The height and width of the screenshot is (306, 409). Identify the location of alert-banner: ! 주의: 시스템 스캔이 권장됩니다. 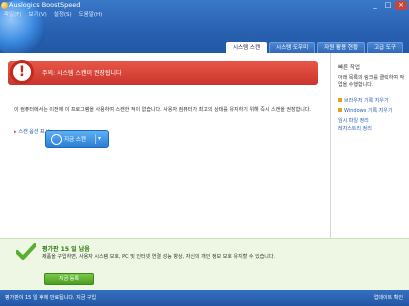
(163, 72).